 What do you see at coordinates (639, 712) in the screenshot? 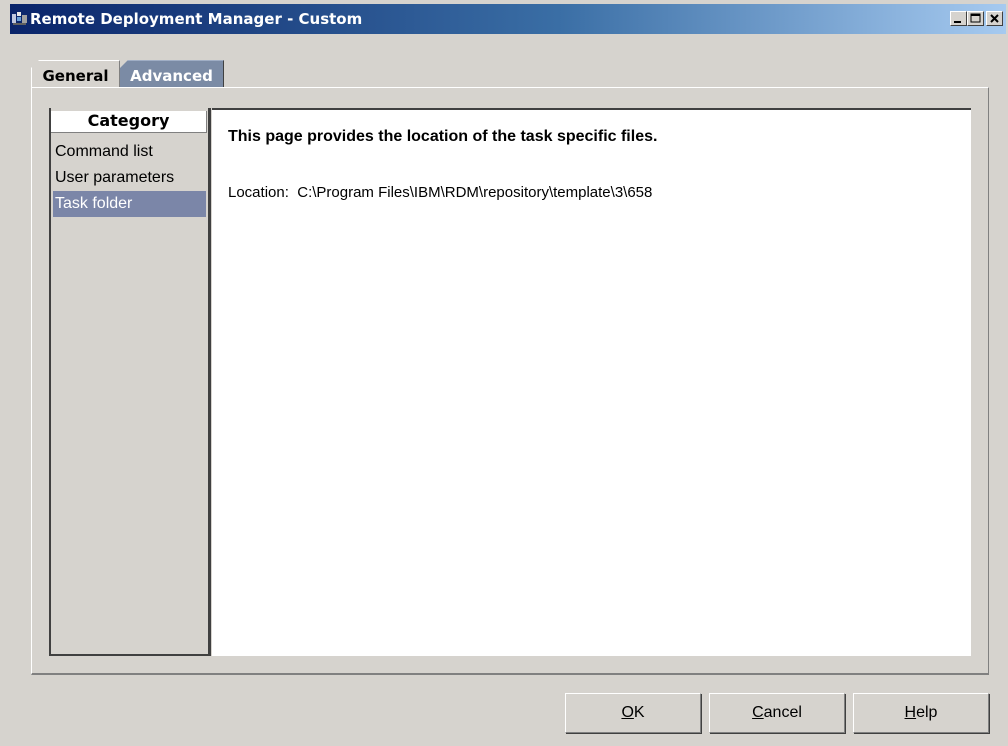
I see `ok-label-rest: K` at bounding box center [639, 712].